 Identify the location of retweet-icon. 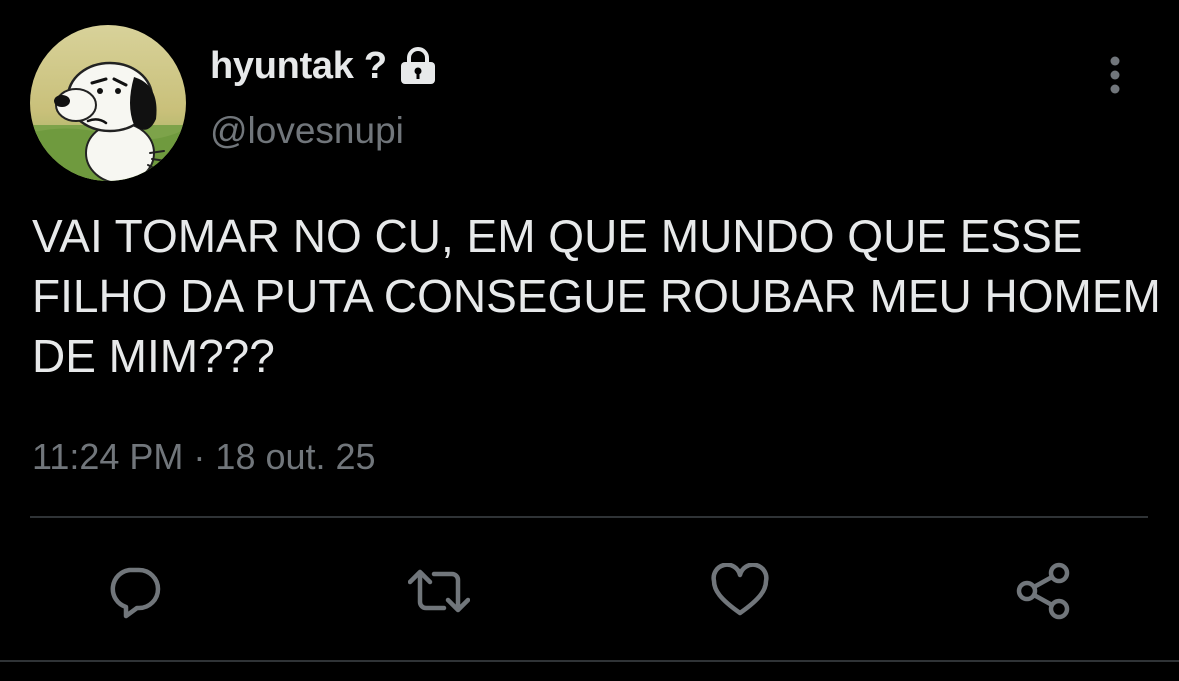
(439, 591).